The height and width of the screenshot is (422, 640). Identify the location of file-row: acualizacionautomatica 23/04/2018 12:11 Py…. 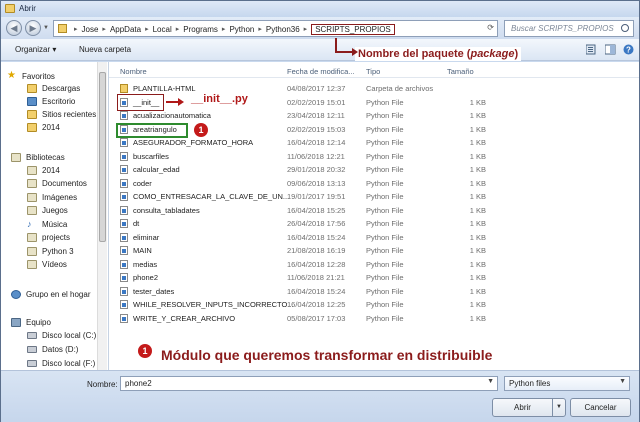
(374, 115).